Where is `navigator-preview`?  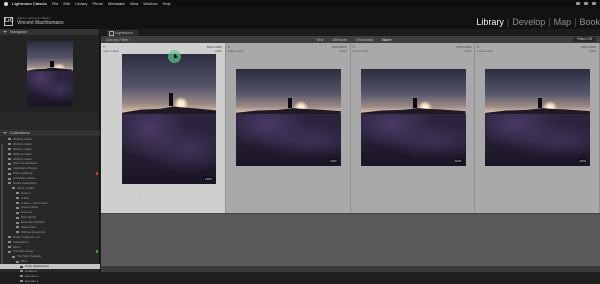 navigator-preview is located at coordinates (49, 74).